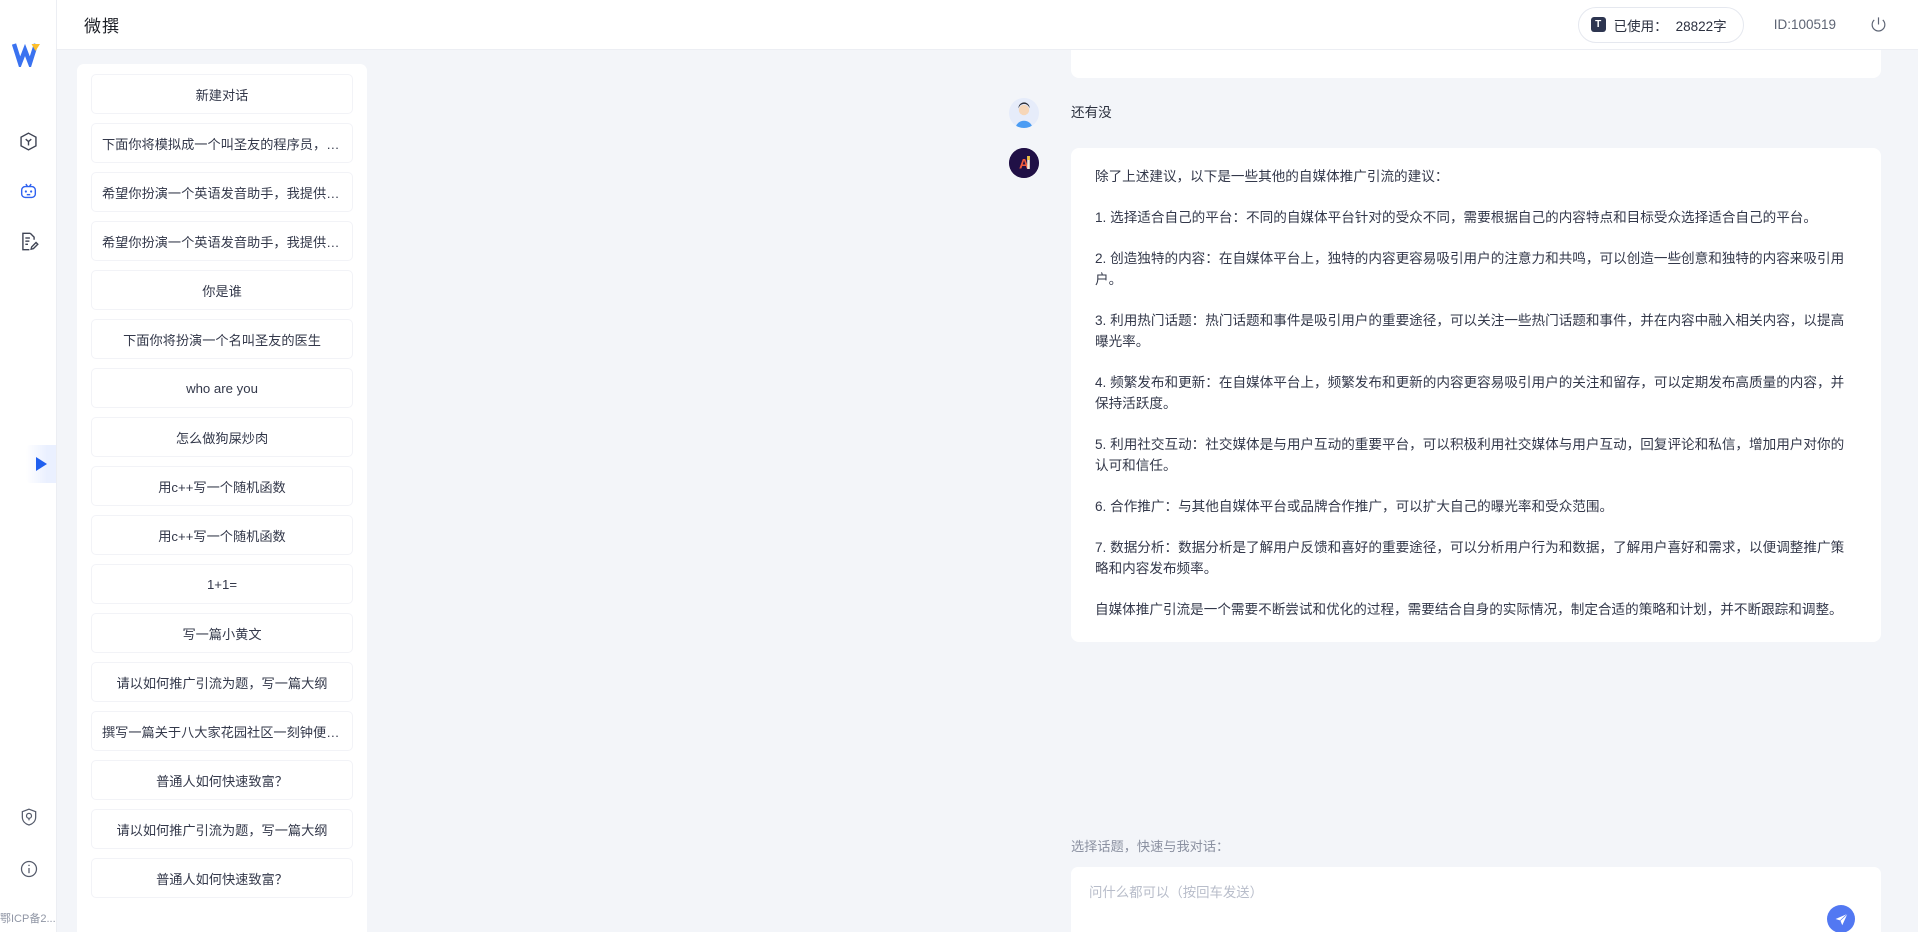 Image resolution: width=1918 pixels, height=932 pixels. I want to click on ai-paragraph: 6. 合作推广：与其他自媒体平台或品牌合作推广，可以扩大自己的曝光率和受众范围。, so click(1354, 506).